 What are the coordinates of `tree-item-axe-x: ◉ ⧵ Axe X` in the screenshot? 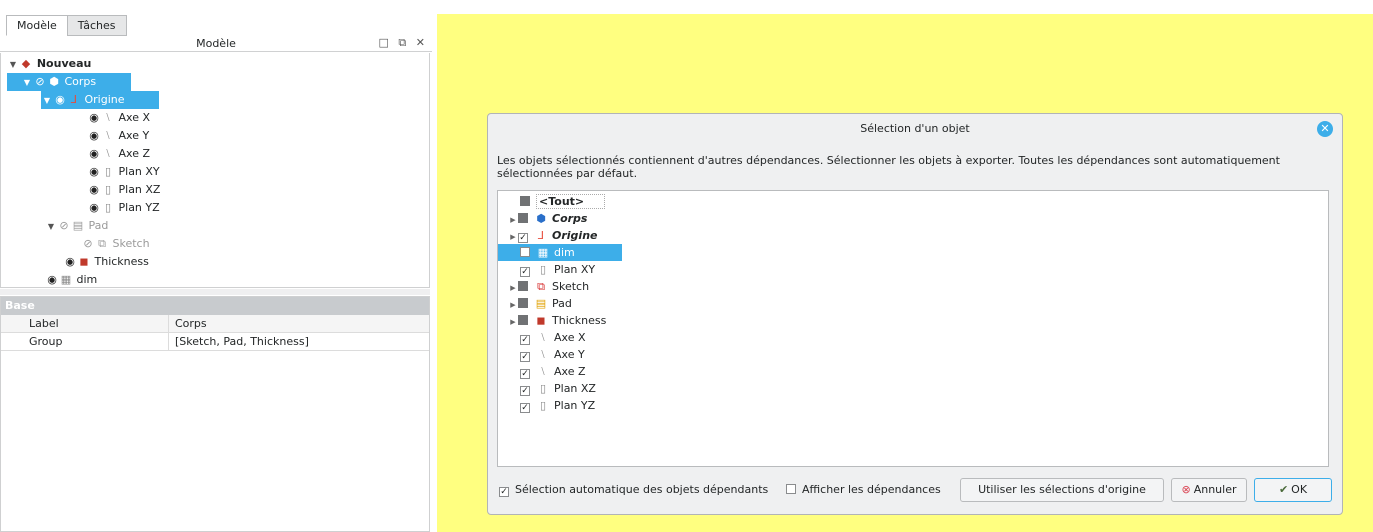 It's located at (118, 118).